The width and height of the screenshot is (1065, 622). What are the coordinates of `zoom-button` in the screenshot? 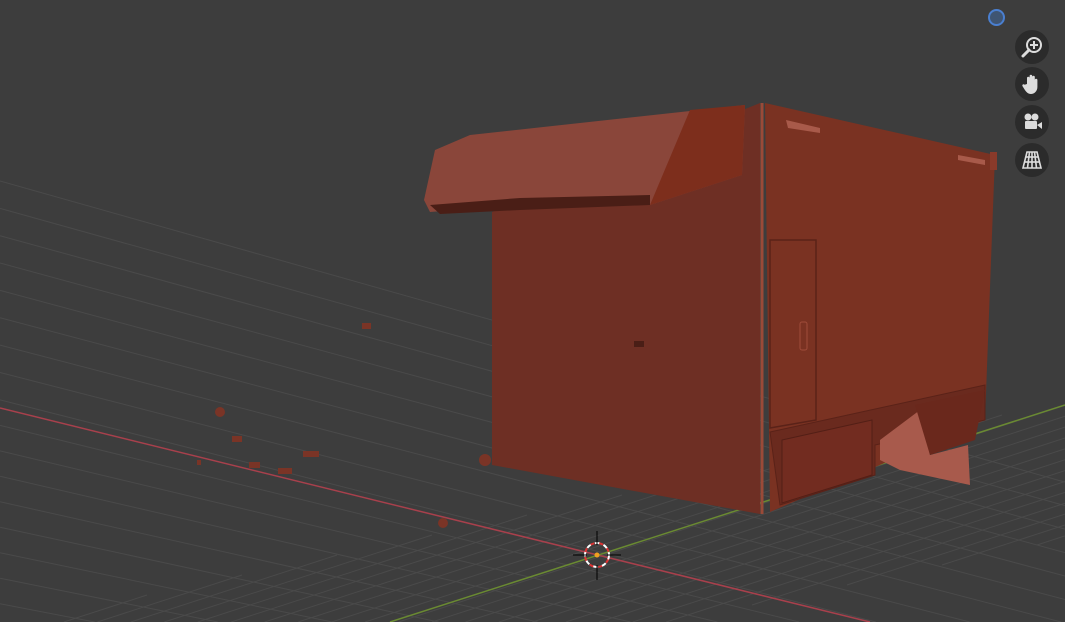 It's located at (1032, 47).